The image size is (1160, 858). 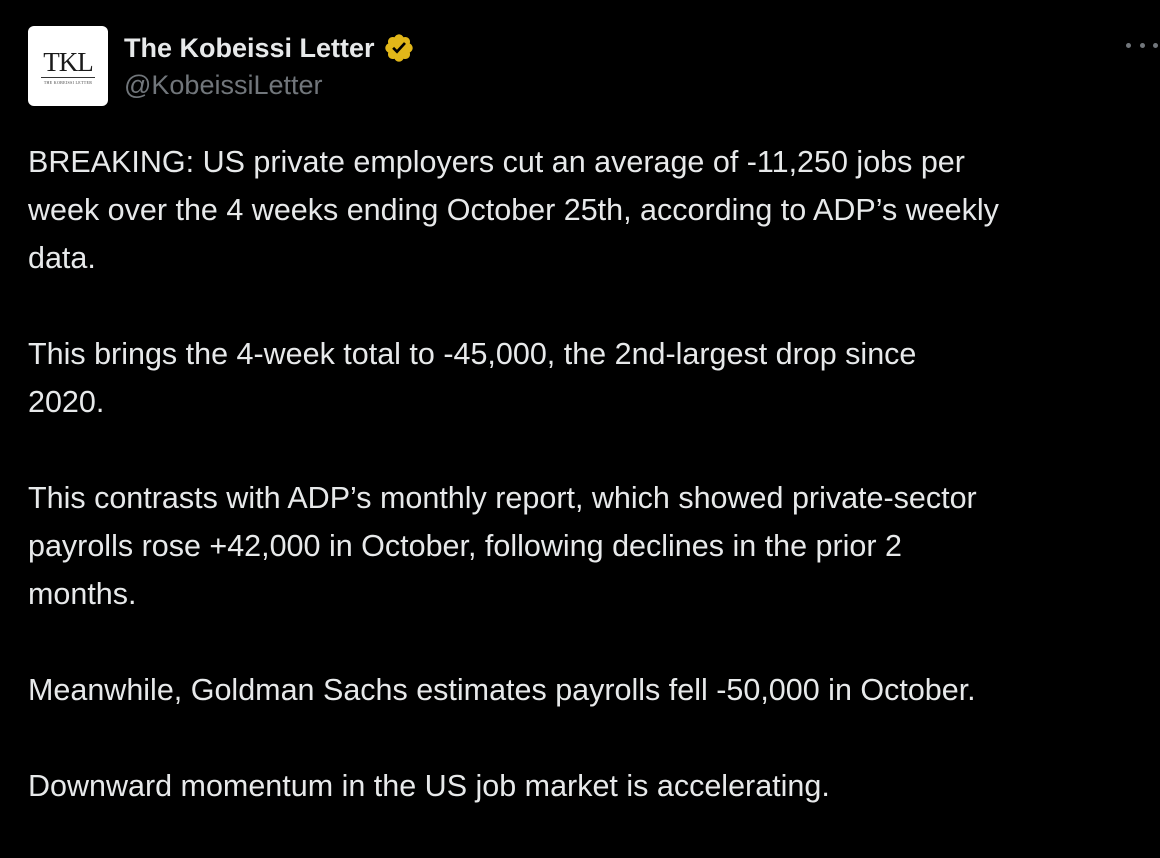 I want to click on author-names: The Kobeissi Letter @KobeissiLetter, so click(x=269, y=63).